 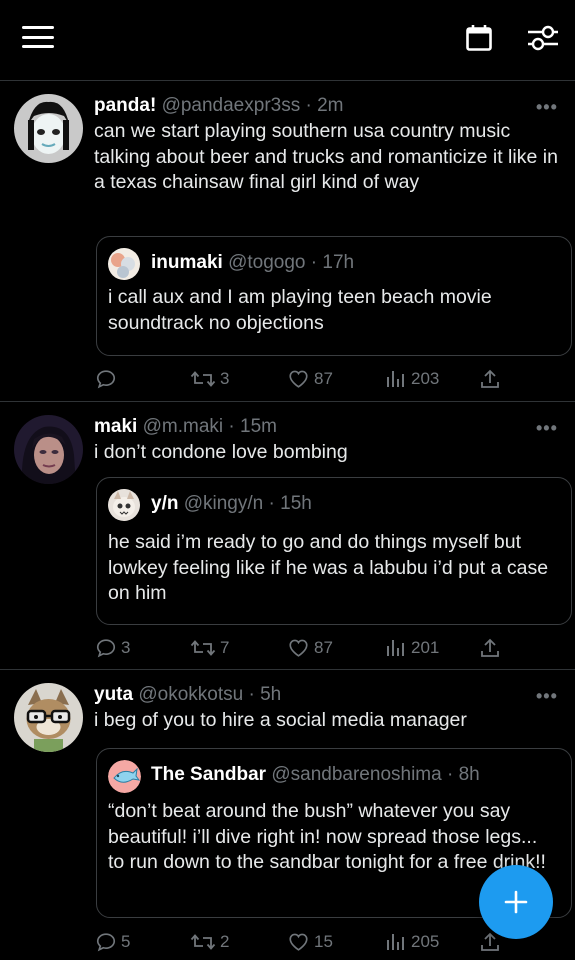 I want to click on quote-header: y/n @kingy/n · 15h, so click(x=231, y=504).